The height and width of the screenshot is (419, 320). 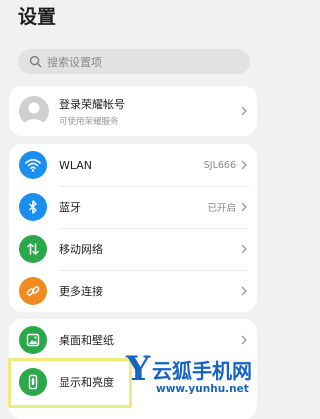 I want to click on mobile-network-icon, so click(x=33, y=249).